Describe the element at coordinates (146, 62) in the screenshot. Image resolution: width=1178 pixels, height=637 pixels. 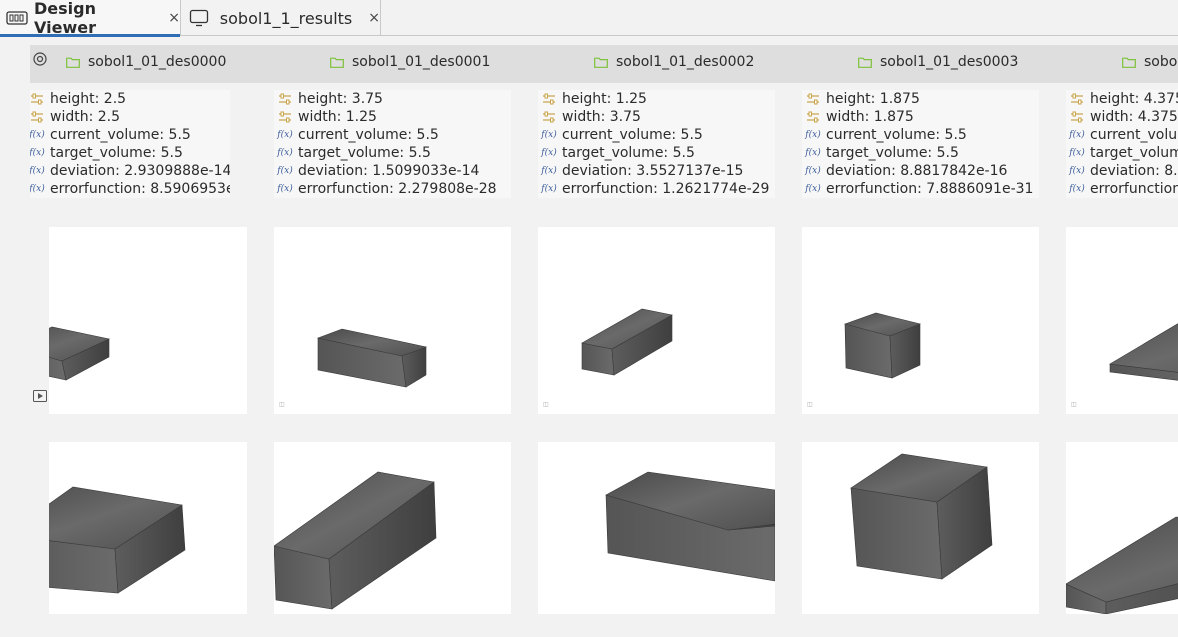
I see `design-column-header: sobol1_01_des0000` at that location.